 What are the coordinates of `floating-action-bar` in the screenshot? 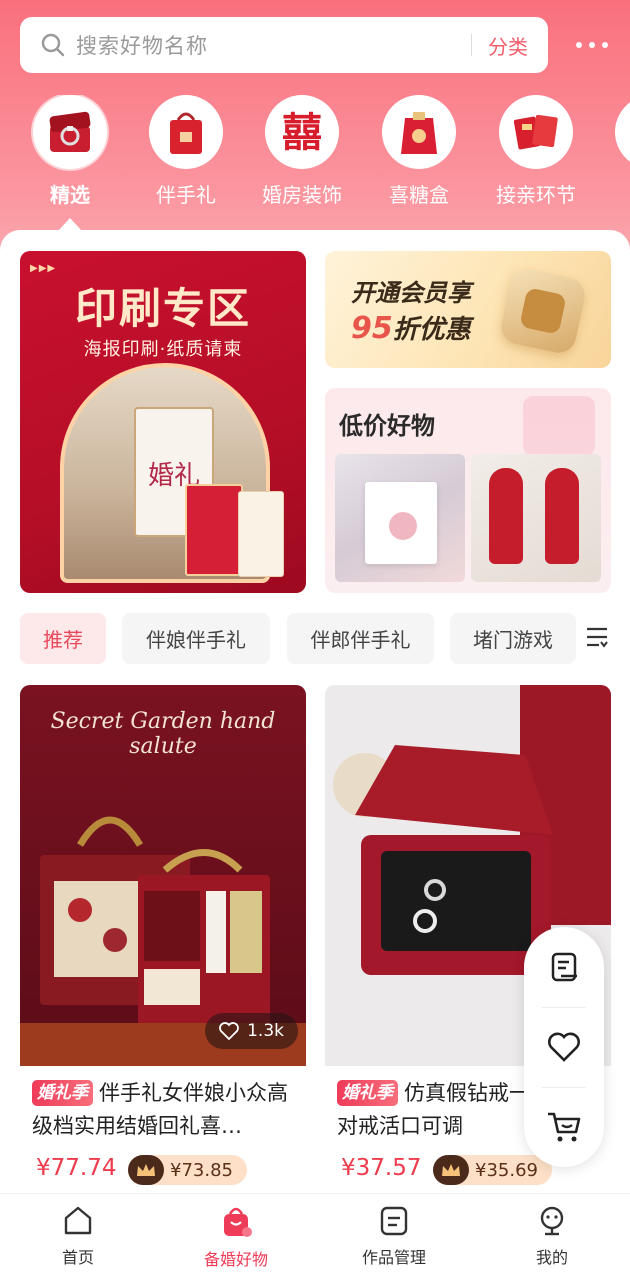 It's located at (564, 1047).